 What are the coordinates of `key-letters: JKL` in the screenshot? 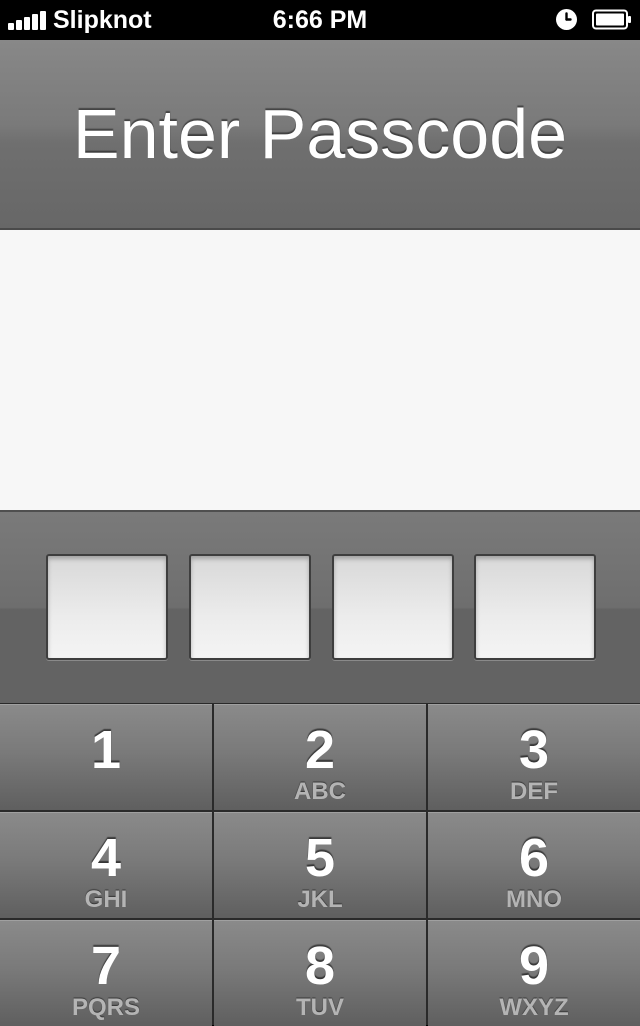 It's located at (320, 899).